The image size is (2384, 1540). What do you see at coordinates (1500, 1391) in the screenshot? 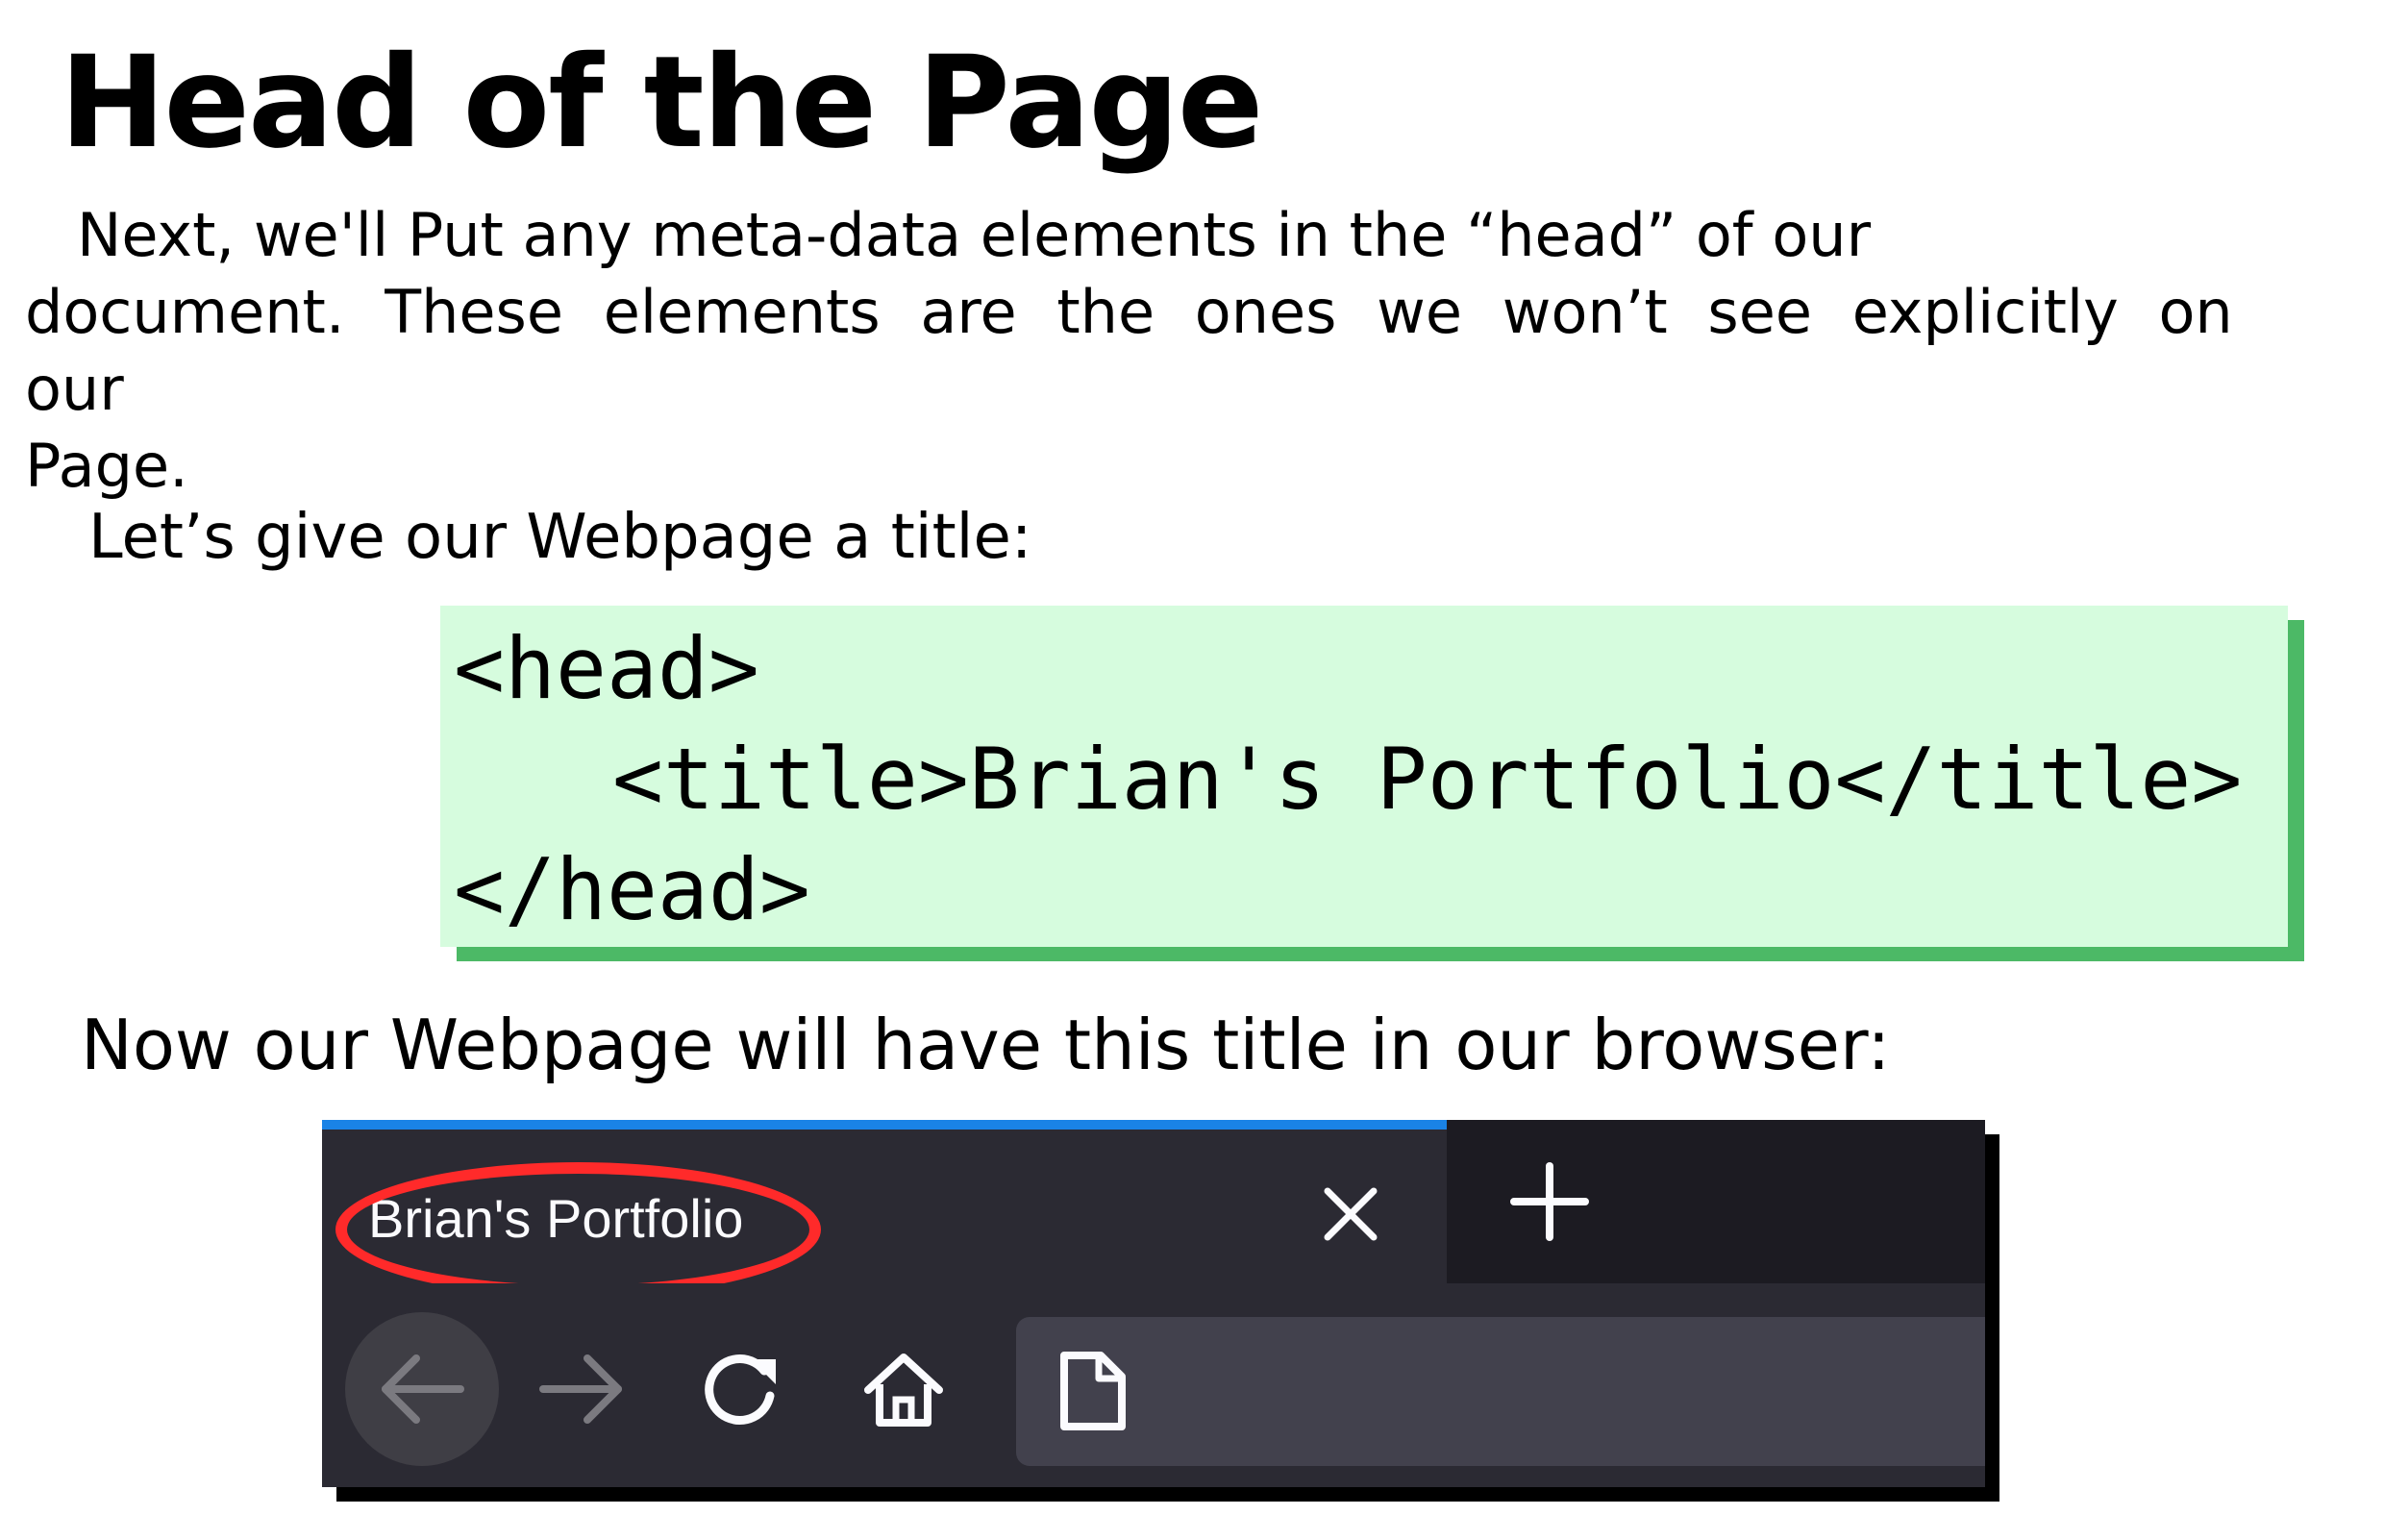
I see `address-bar` at bounding box center [1500, 1391].